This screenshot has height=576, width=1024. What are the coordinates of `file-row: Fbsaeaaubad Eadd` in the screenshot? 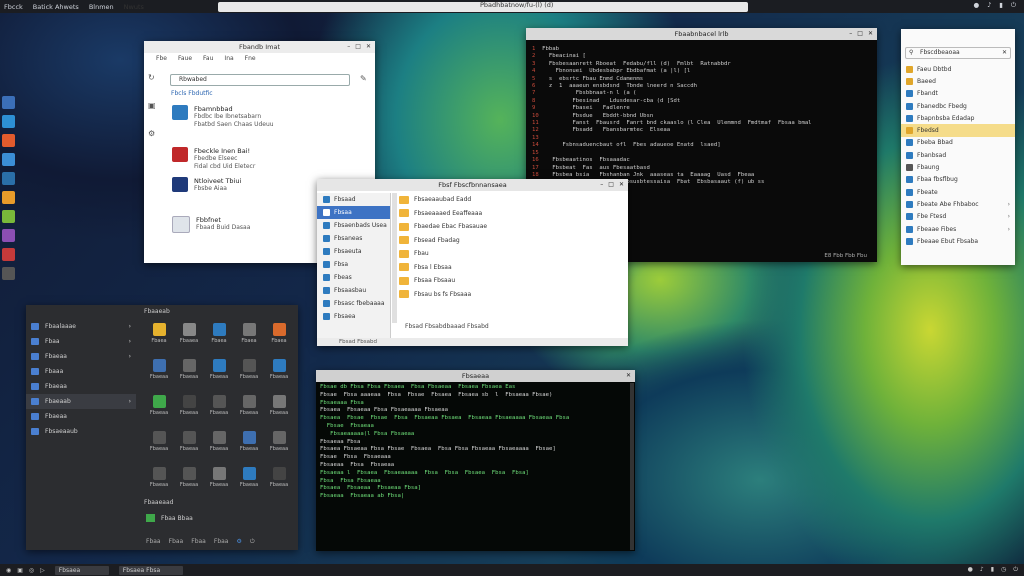 It's located at (511, 200).